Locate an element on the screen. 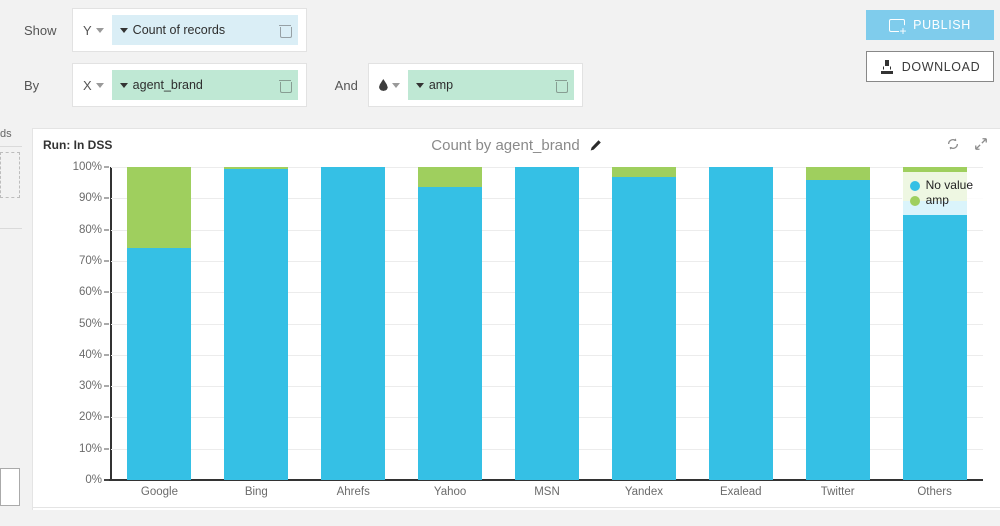  y-axis-tick-label: 60% is located at coordinates (90, 292).